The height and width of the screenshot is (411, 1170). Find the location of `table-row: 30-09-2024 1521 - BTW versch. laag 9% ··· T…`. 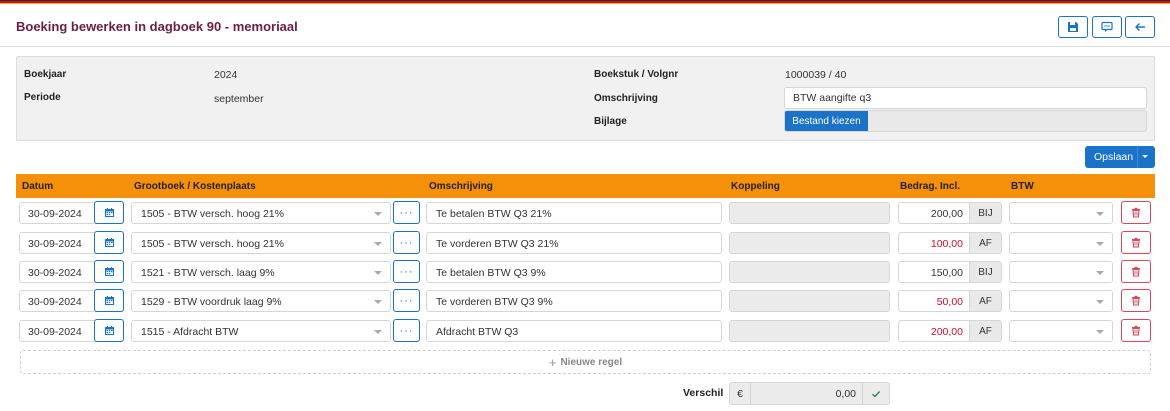

table-row: 30-09-2024 1521 - BTW versch. laag 9% ··· T… is located at coordinates (585, 272).